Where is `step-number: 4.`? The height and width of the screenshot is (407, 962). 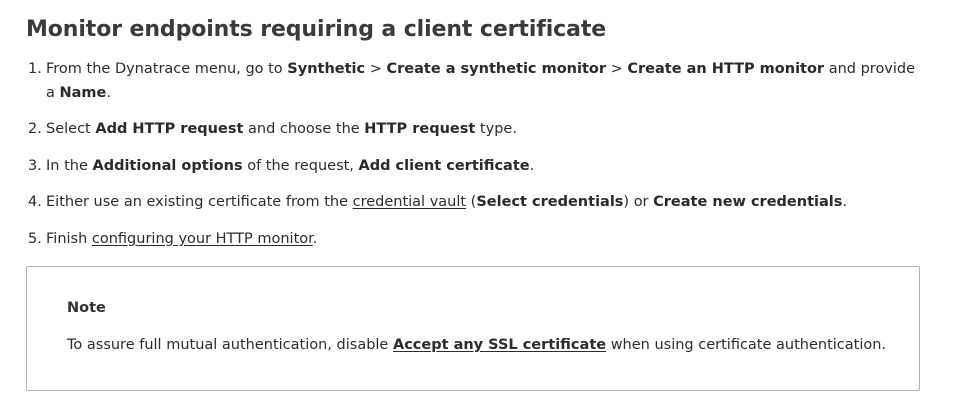 step-number: 4. is located at coordinates (35, 202).